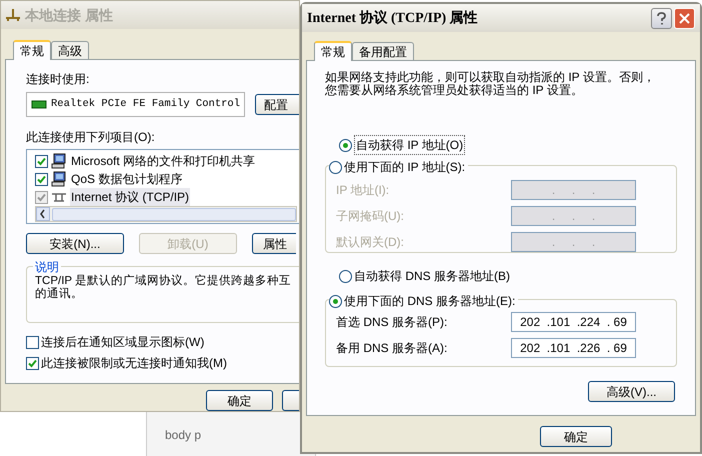 This screenshot has width=702, height=456. Describe the element at coordinates (392, 18) in the screenshot. I see `window-title: Internet 协议 (TCP/IP) 属性` at that location.